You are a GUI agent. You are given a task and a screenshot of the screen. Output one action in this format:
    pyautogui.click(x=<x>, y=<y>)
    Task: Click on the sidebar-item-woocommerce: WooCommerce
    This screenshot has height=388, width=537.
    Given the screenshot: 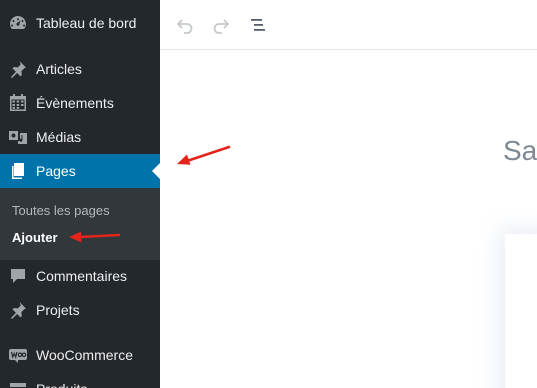 What is the action you would take?
    pyautogui.click(x=80, y=355)
    